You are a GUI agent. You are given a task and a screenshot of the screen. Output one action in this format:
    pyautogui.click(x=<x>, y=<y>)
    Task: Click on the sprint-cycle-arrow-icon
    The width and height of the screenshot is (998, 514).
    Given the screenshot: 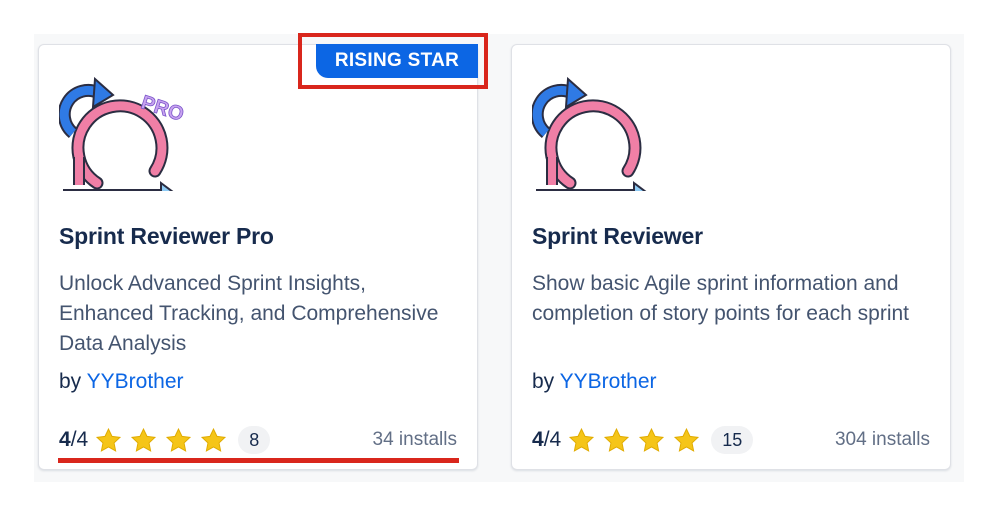 What is the action you would take?
    pyautogui.click(x=589, y=133)
    